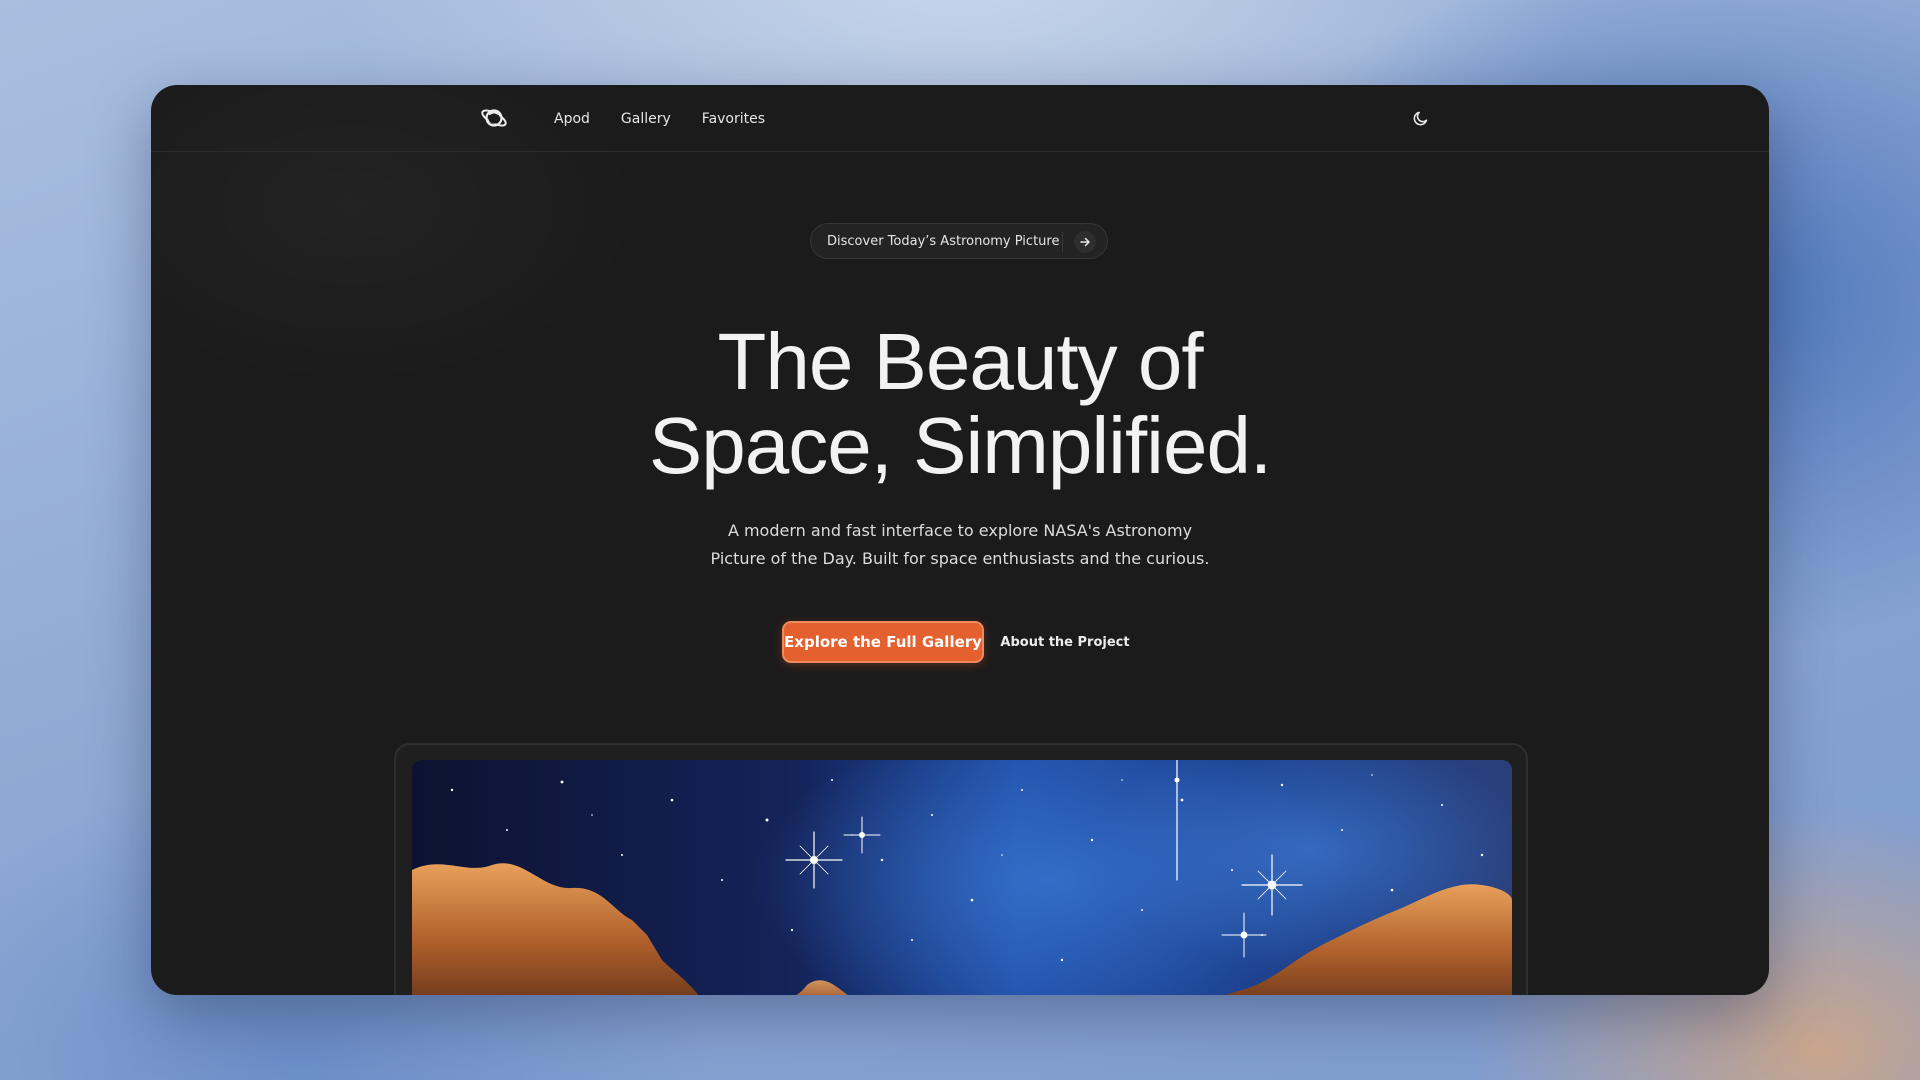  I want to click on hero-title-line-1: The Beauty of, so click(960, 361).